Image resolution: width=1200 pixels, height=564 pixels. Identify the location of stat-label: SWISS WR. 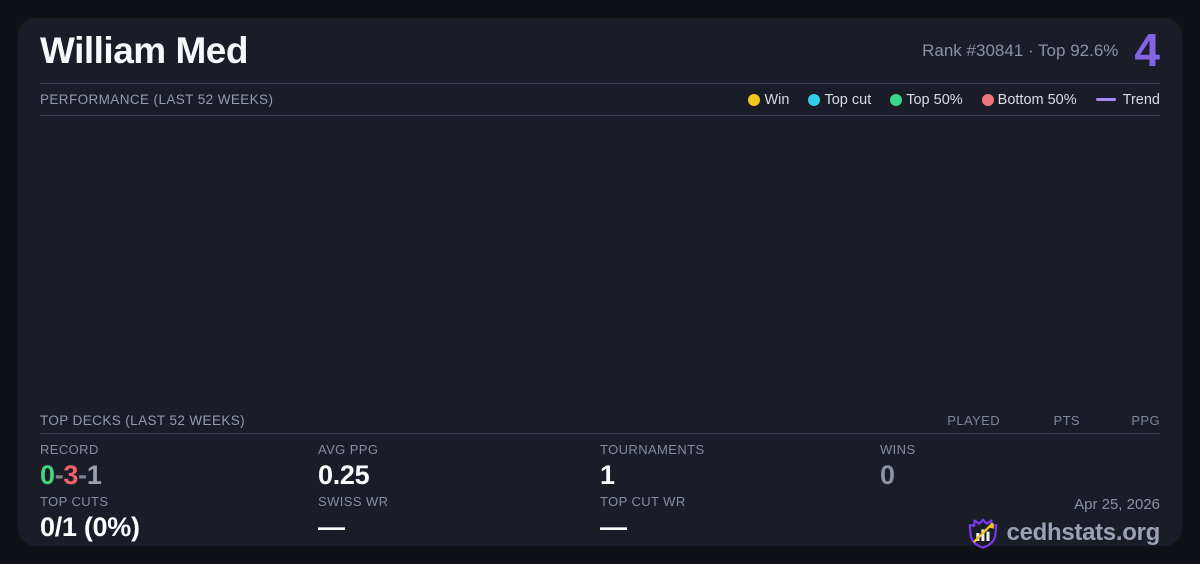
(353, 501).